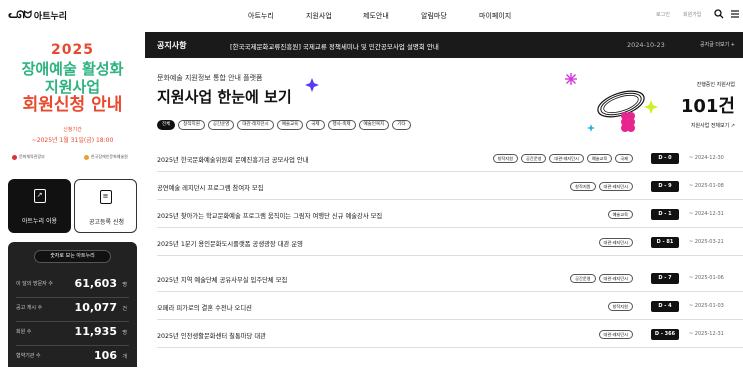 This screenshot has width=743, height=368. What do you see at coordinates (401, 125) in the screenshot?
I see `chip-etc: 기타` at bounding box center [401, 125].